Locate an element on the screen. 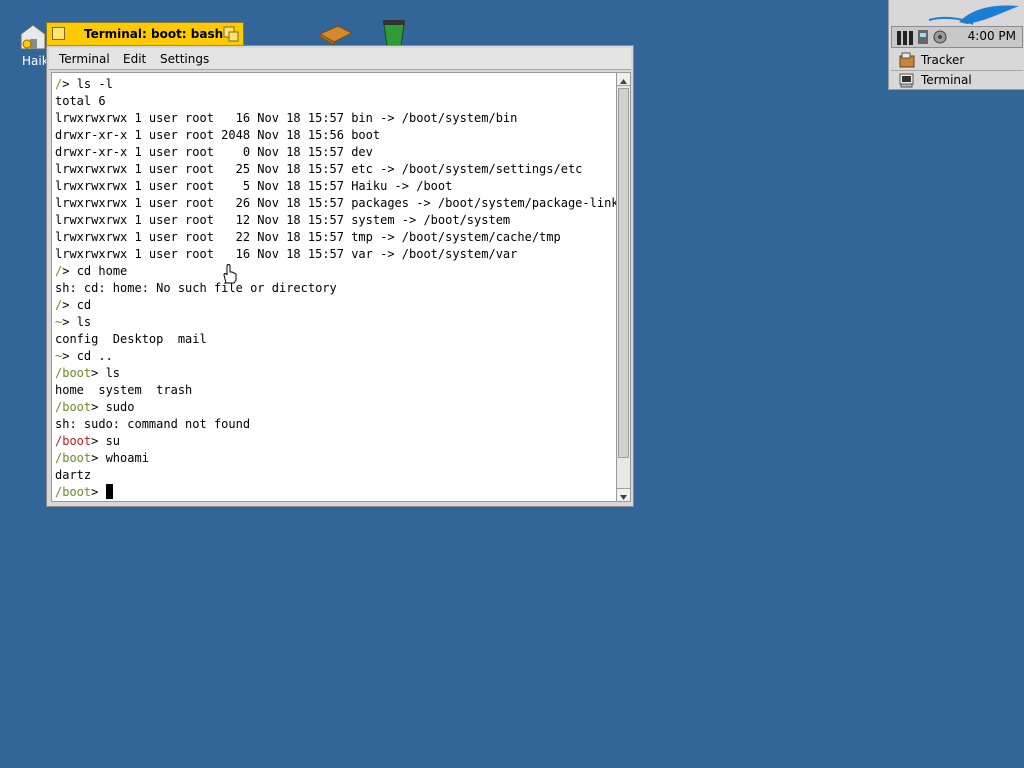 This screenshot has height=768, width=1024. system-tray: 4:00 PM is located at coordinates (957, 37).